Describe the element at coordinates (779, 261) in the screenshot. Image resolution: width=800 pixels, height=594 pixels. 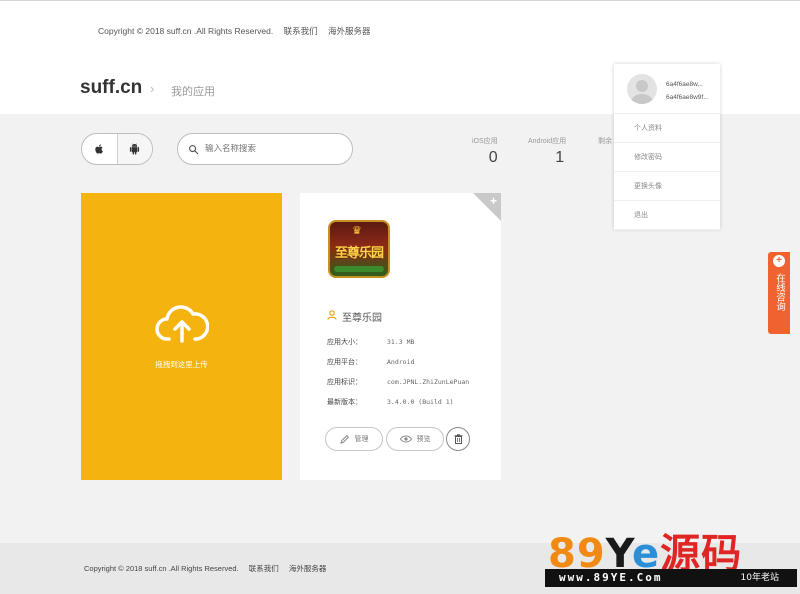
I see `plus-circle-icon: +` at that location.